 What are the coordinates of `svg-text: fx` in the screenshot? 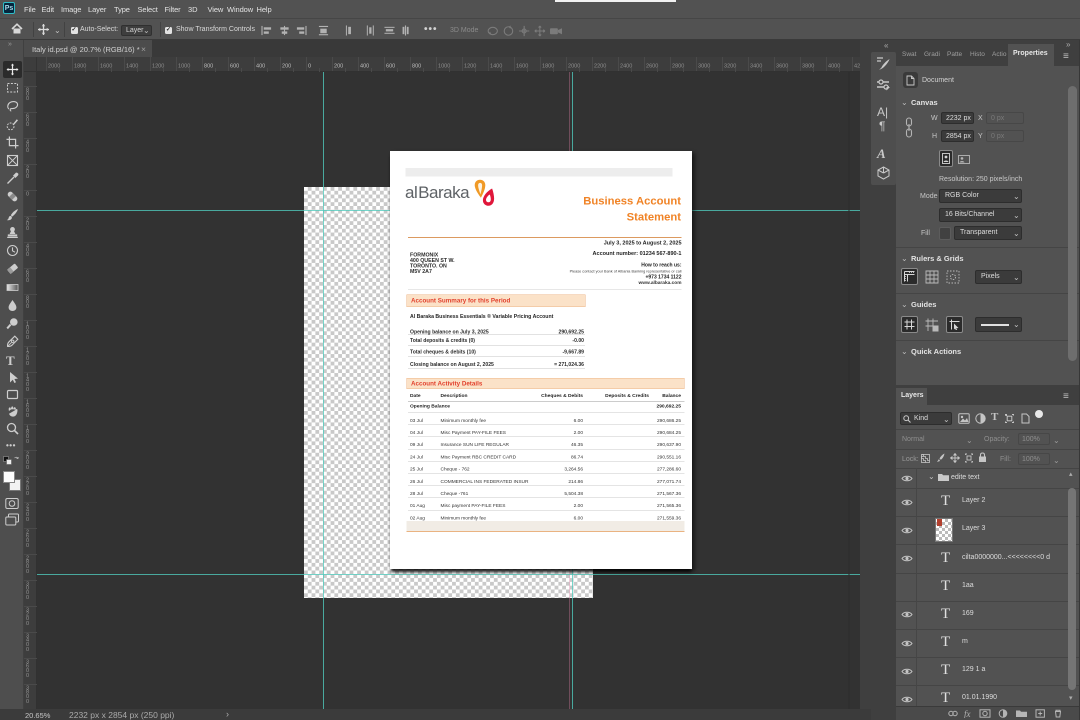 It's located at (967, 713).